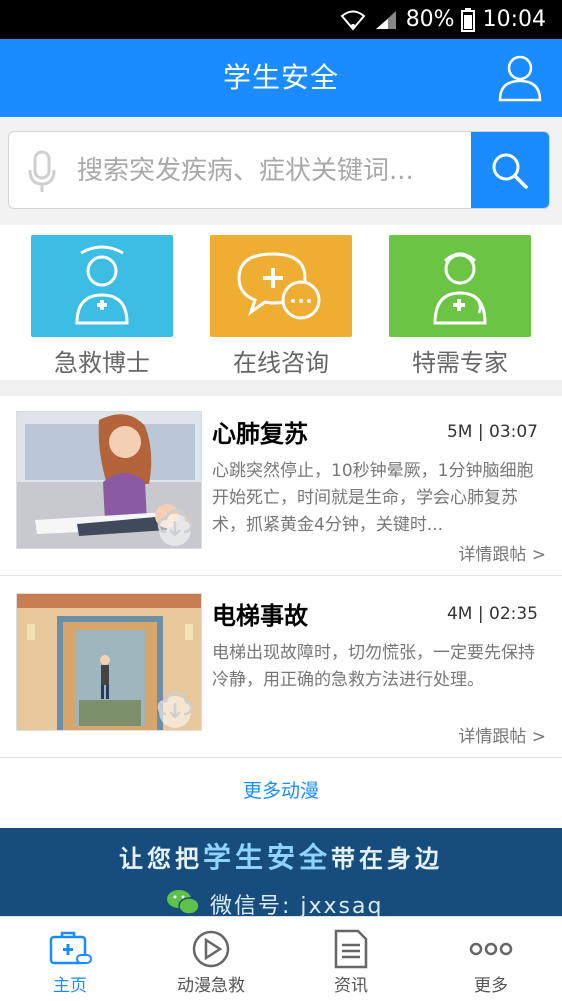 The height and width of the screenshot is (1001, 562). I want to click on tab-animation-first-aid: 动漫急救, so click(211, 959).